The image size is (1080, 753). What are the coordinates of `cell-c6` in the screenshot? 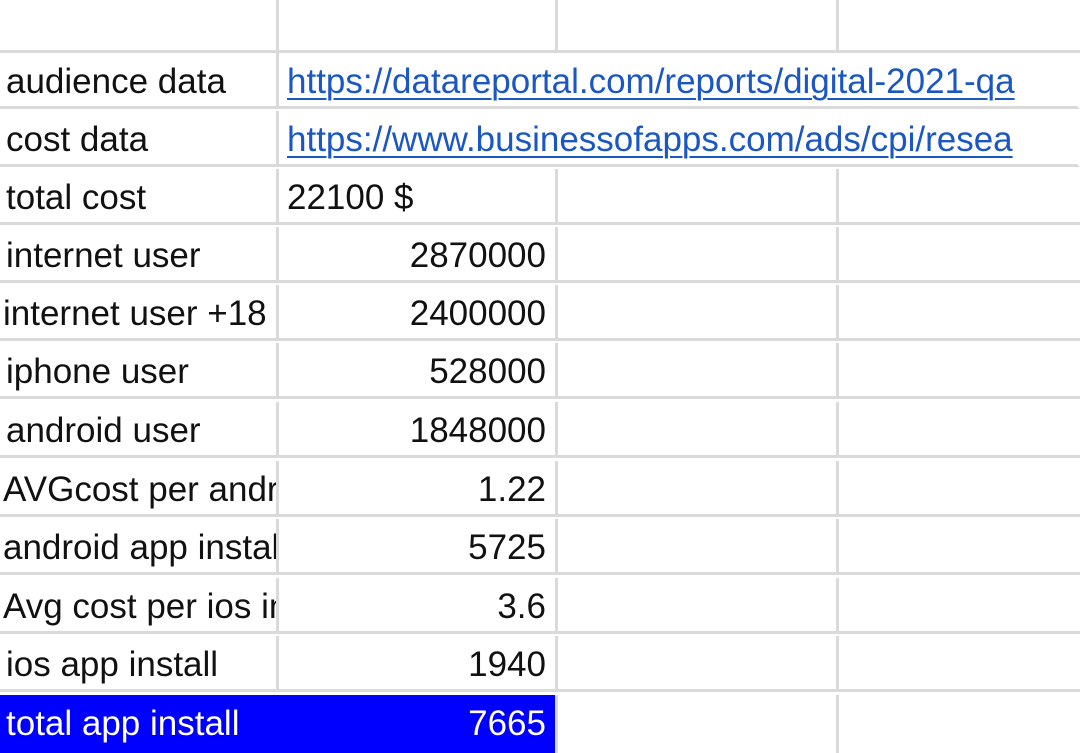 It's located at (698, 313).